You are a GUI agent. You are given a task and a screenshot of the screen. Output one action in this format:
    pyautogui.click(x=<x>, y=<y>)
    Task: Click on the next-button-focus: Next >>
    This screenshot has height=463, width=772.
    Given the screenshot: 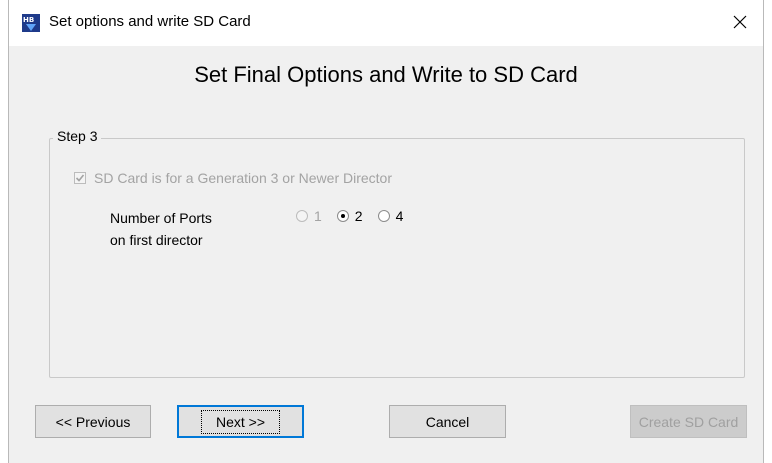 What is the action you would take?
    pyautogui.click(x=240, y=421)
    